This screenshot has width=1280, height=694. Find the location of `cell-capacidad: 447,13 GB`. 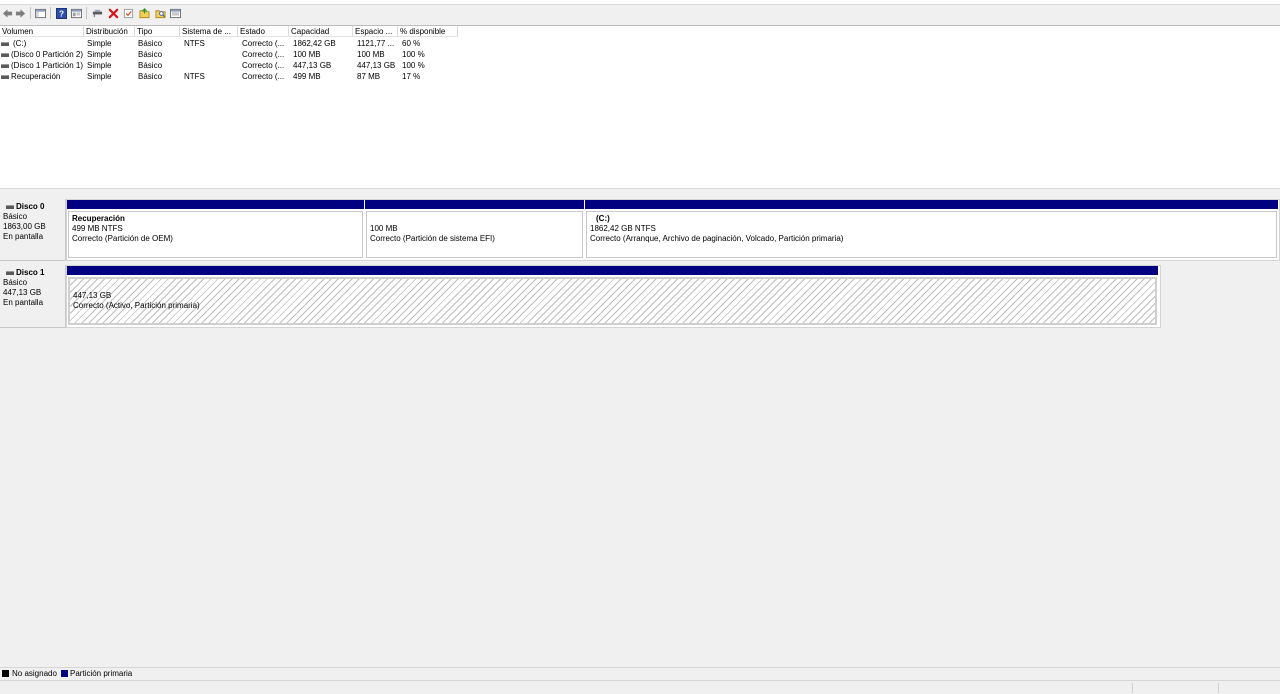

cell-capacidad: 447,13 GB is located at coordinates (312, 65).